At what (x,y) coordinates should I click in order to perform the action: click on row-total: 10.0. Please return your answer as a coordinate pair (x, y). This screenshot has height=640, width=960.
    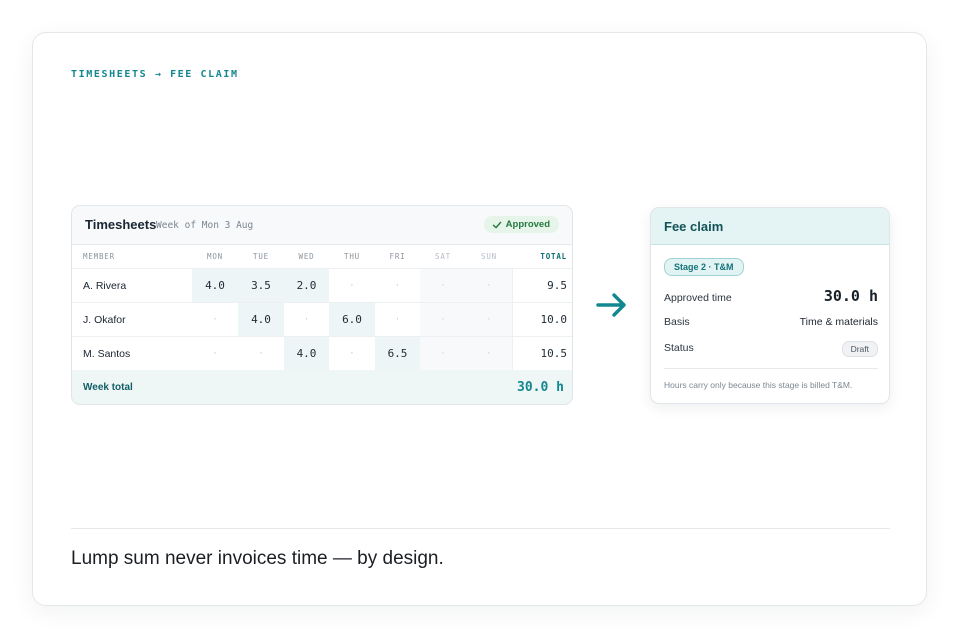
    Looking at the image, I should click on (541, 319).